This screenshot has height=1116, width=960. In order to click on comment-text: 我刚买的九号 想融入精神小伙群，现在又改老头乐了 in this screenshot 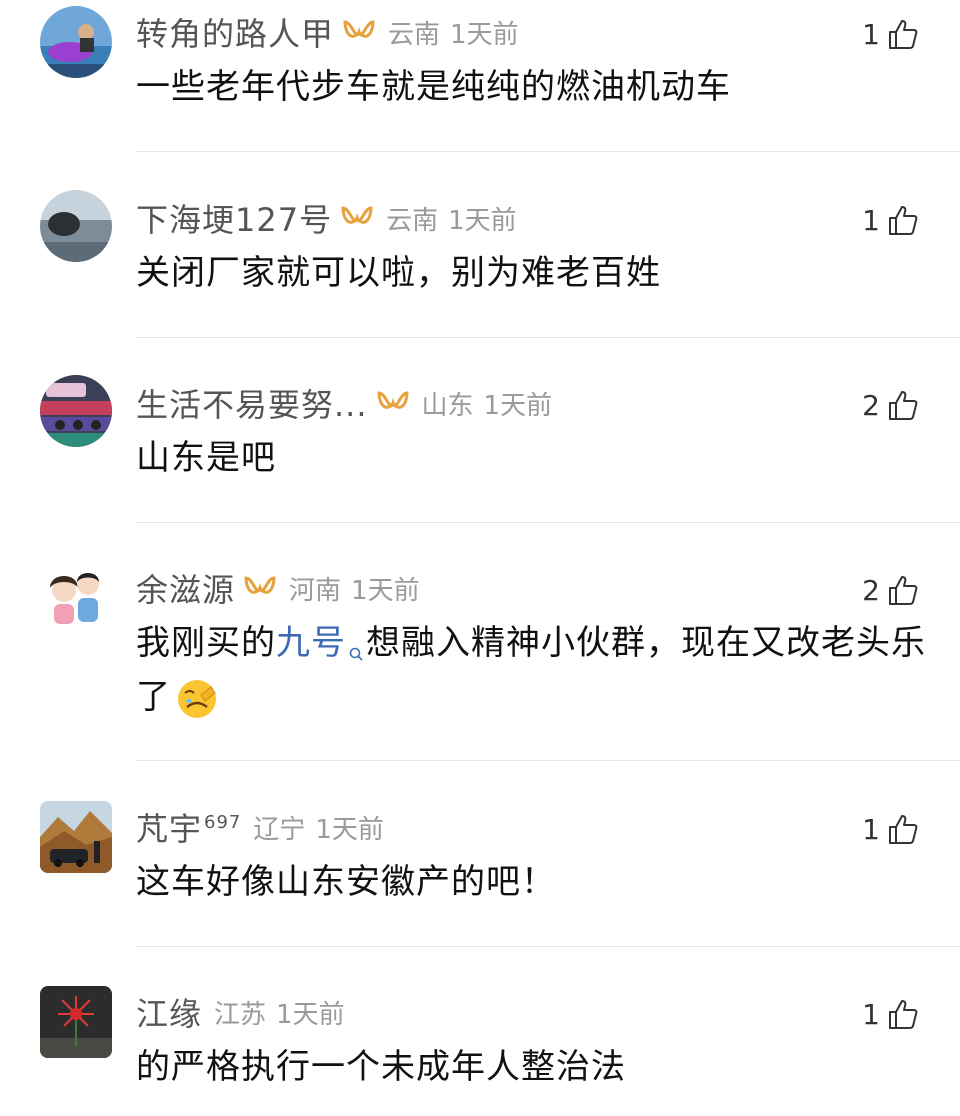, I will do `click(536, 670)`.